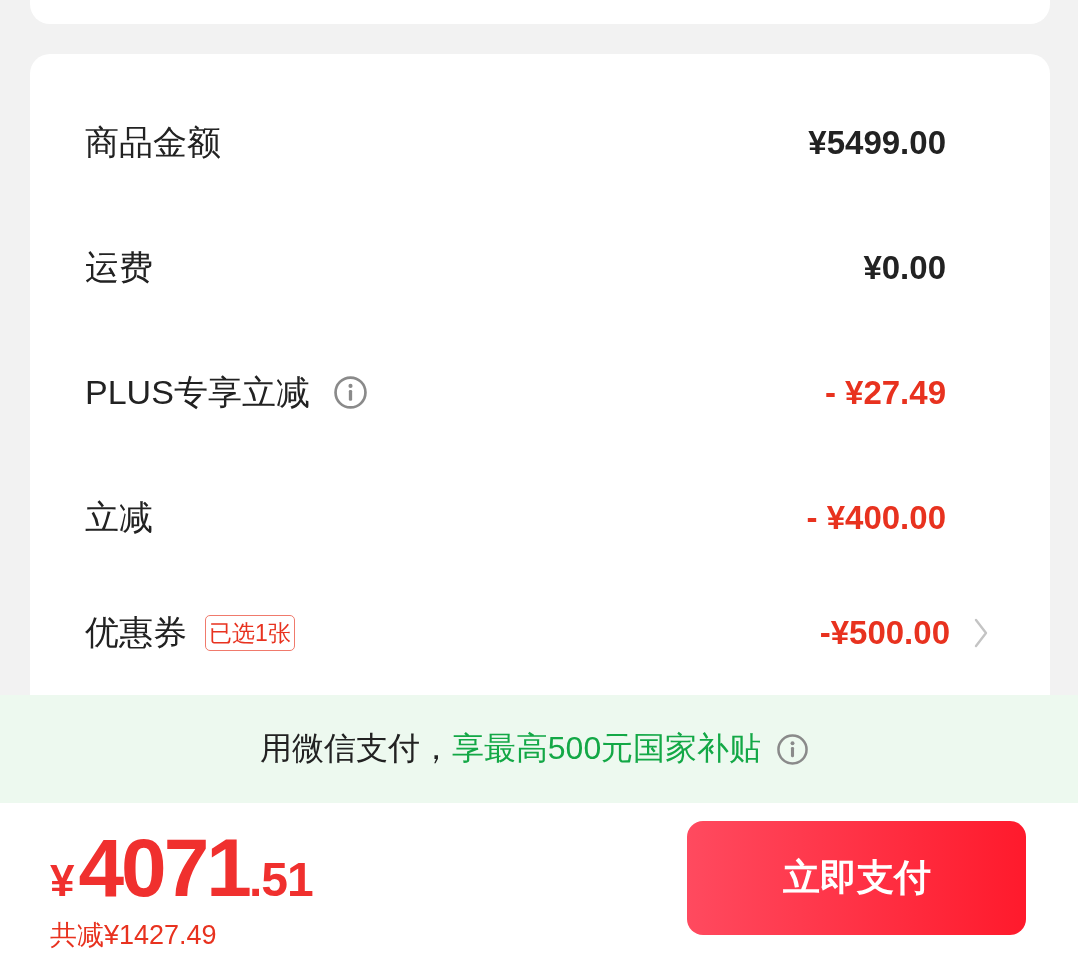  Describe the element at coordinates (876, 517) in the screenshot. I see `amount-value: - ¥400.00` at that location.